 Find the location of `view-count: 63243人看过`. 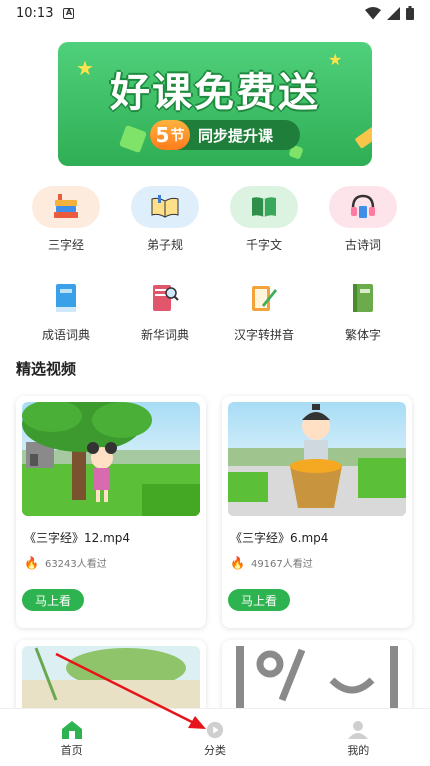

view-count: 63243人看过 is located at coordinates (75, 564).